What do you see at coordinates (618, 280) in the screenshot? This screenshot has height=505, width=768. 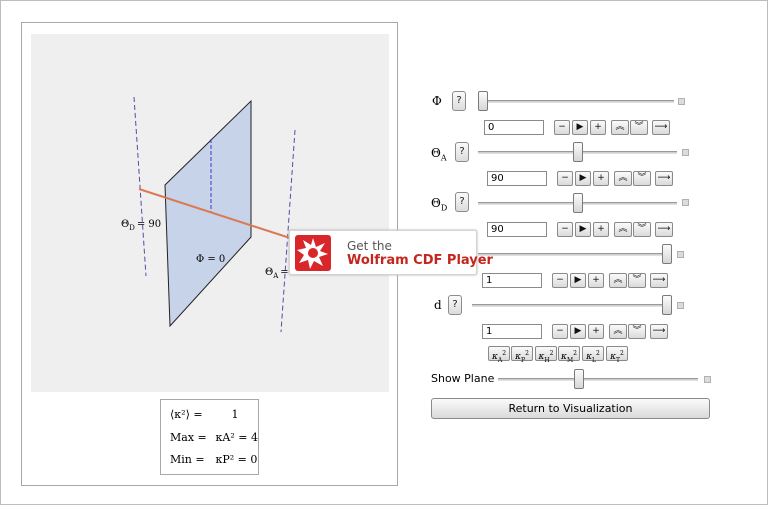 I see `hidden-faster-button: ︽` at bounding box center [618, 280].